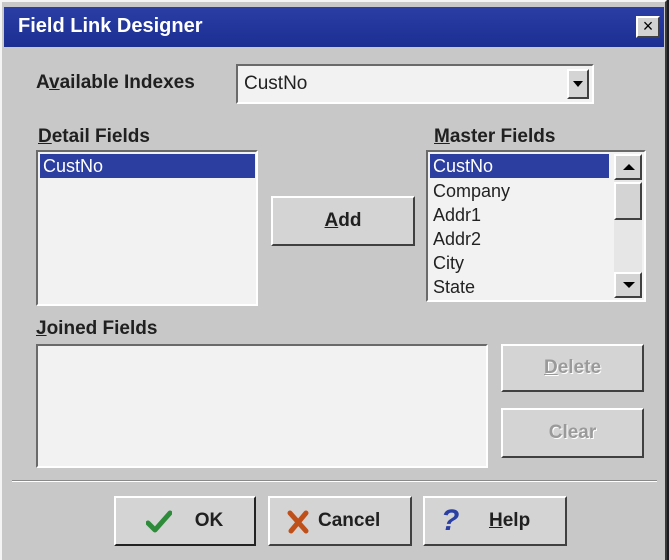  What do you see at coordinates (147, 228) in the screenshot?
I see `detail-fields-list: CustNo` at bounding box center [147, 228].